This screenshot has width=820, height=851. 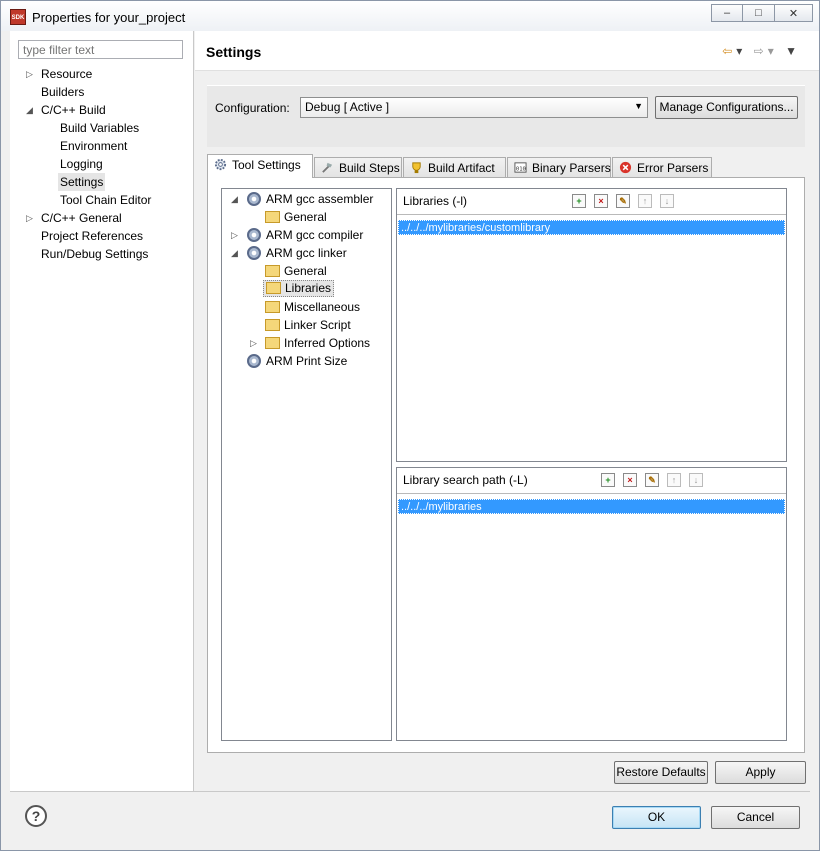 What do you see at coordinates (410, 791) in the screenshot?
I see `footer-separator` at bounding box center [410, 791].